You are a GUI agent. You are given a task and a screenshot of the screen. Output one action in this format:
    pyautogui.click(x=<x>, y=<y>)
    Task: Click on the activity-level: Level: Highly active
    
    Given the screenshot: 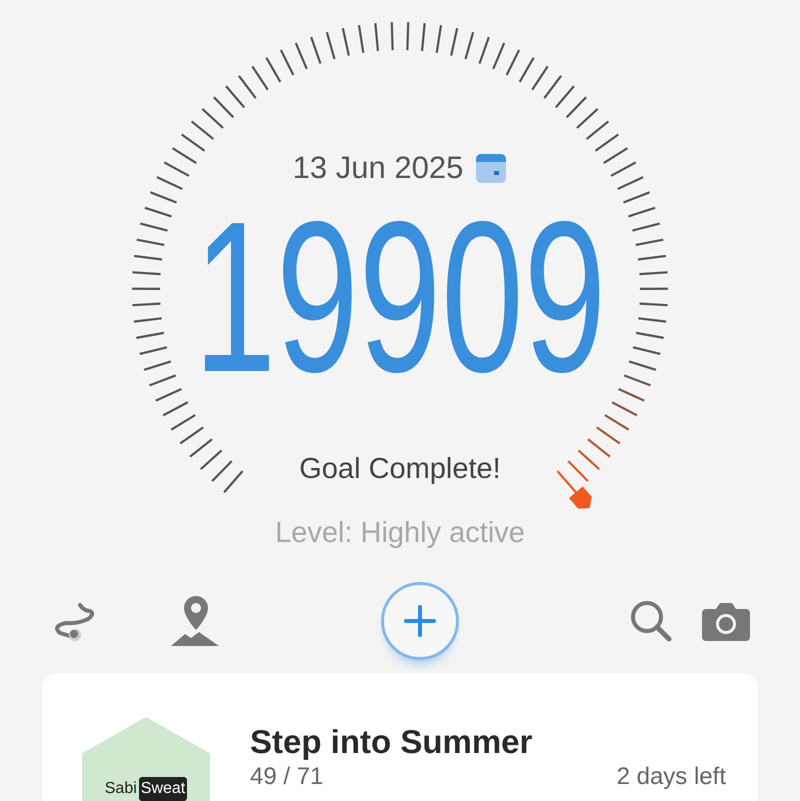 What is the action you would take?
    pyautogui.click(x=400, y=533)
    